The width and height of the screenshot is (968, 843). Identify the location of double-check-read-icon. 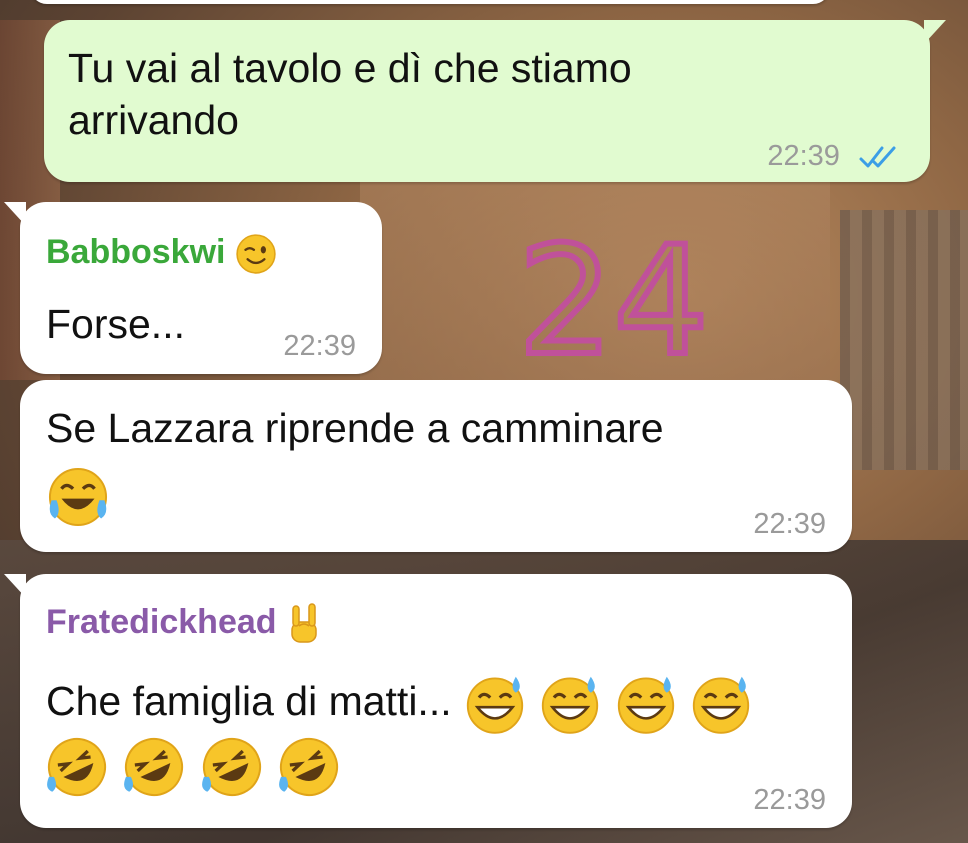
(877, 157).